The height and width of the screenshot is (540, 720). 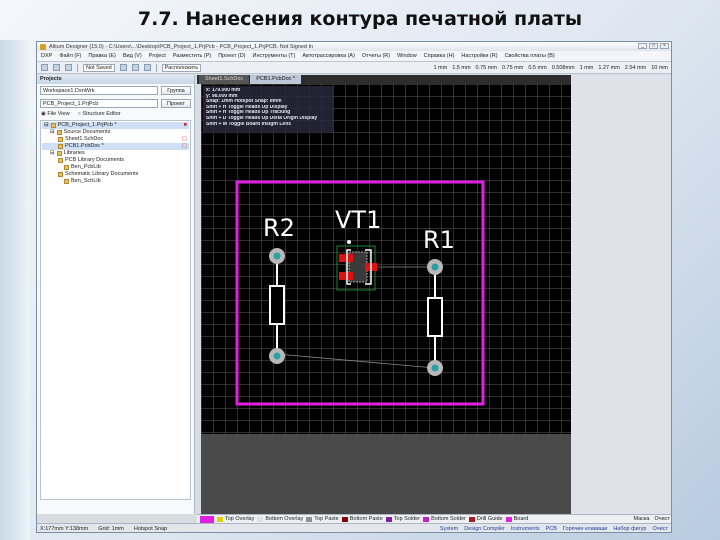 What do you see at coordinates (407, 519) in the screenshot?
I see `layer-tab-label: Top Solder` at bounding box center [407, 519].